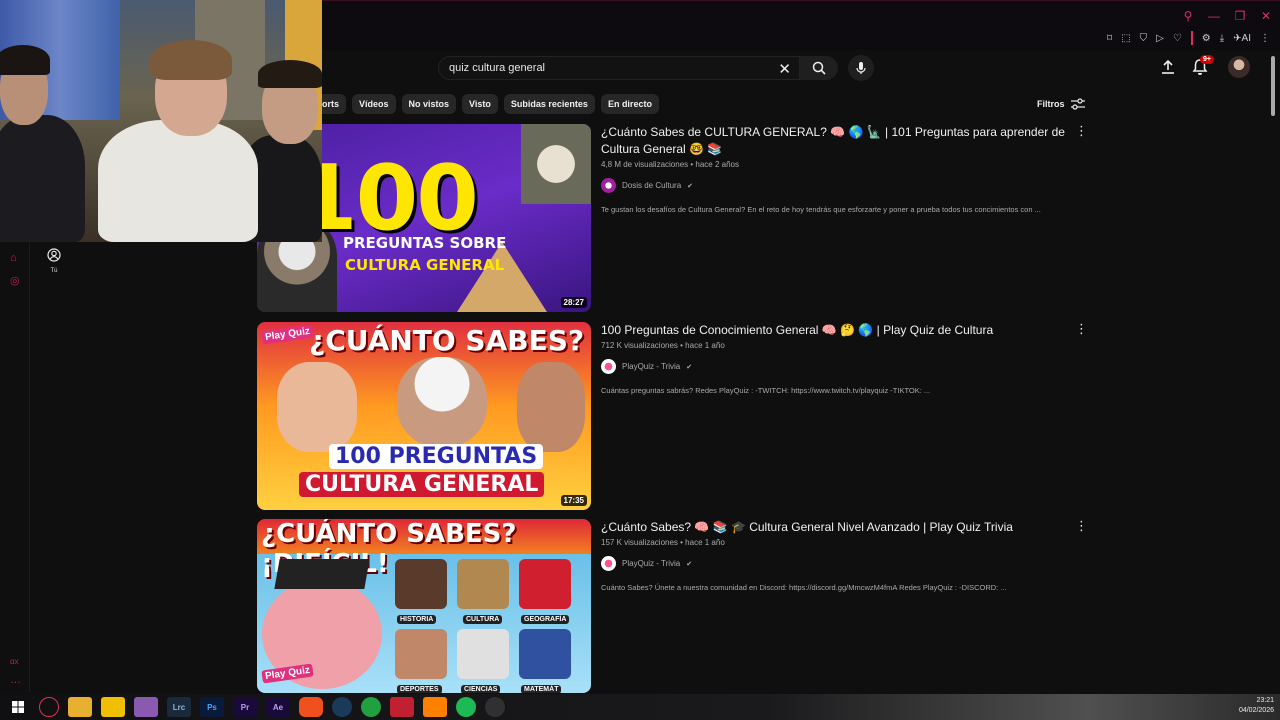 This screenshot has width=1280, height=720. I want to click on page-scrollbar, so click(1273, 86).